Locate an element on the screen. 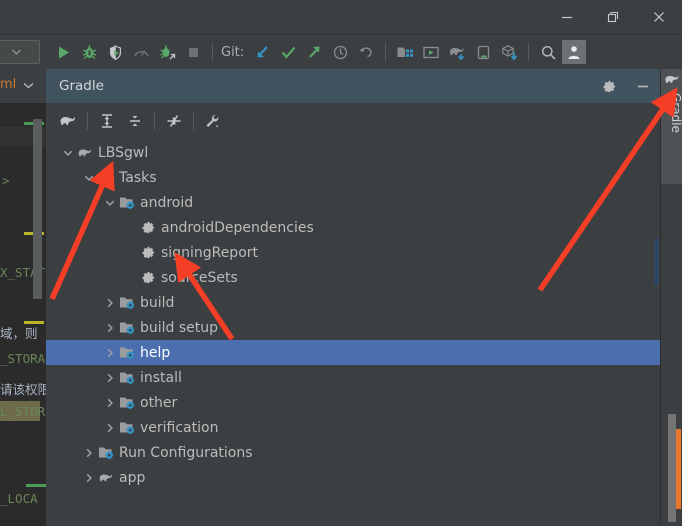  editor-code-area: > X_STAT 域，则 _STORA 请该权限 L_STOR _LOCA is located at coordinates (23, 314).